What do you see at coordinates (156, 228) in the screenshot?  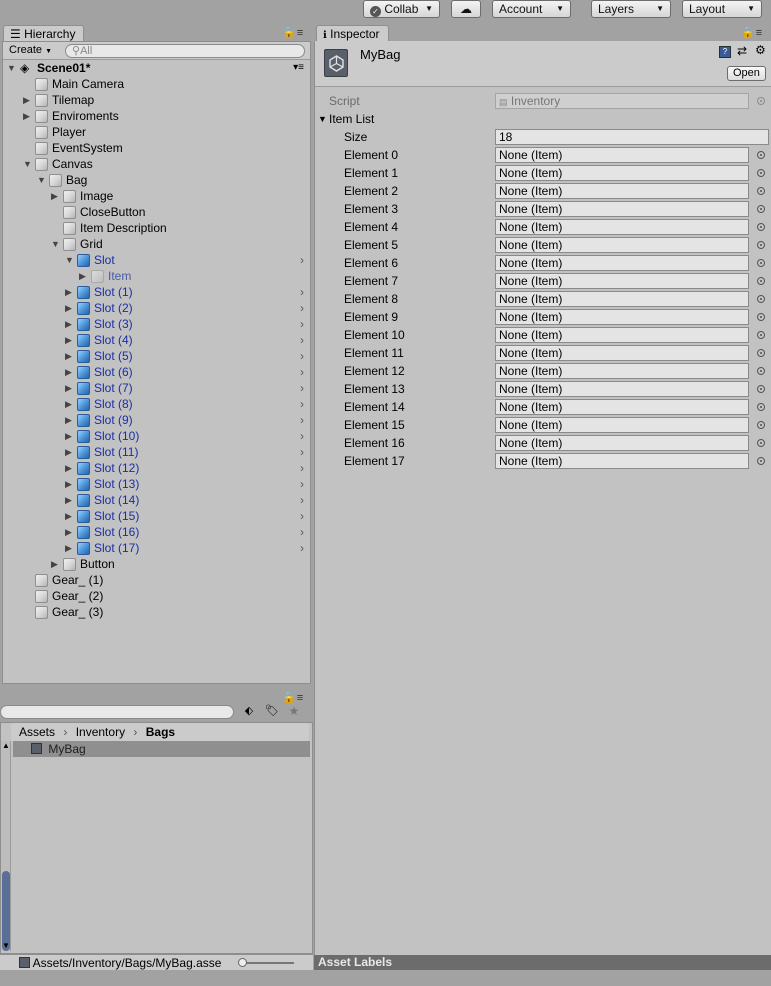 I see `hierarchy-item: Item Description` at bounding box center [156, 228].